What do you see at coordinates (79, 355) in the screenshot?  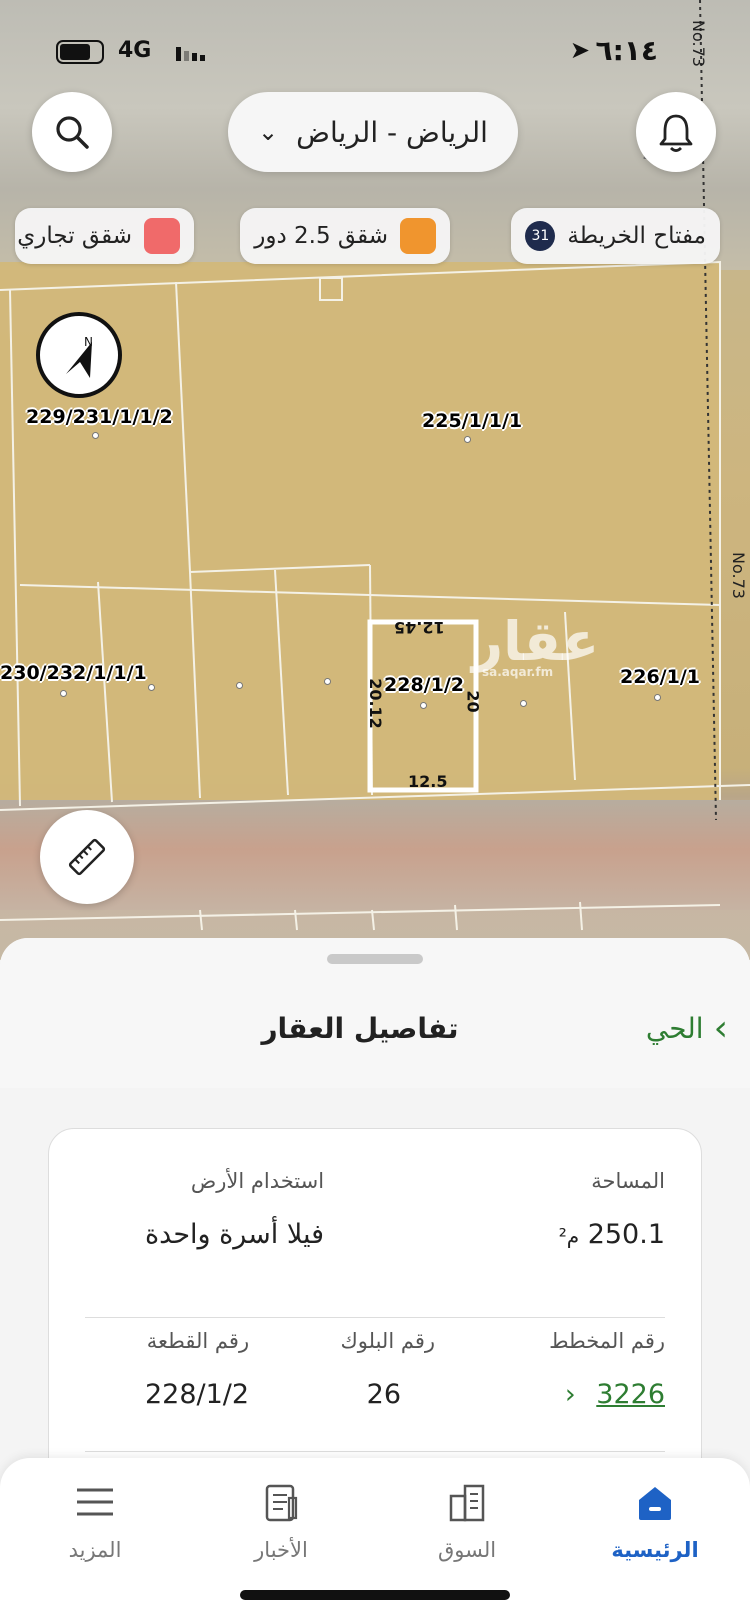 I see `compass-icon: N` at bounding box center [79, 355].